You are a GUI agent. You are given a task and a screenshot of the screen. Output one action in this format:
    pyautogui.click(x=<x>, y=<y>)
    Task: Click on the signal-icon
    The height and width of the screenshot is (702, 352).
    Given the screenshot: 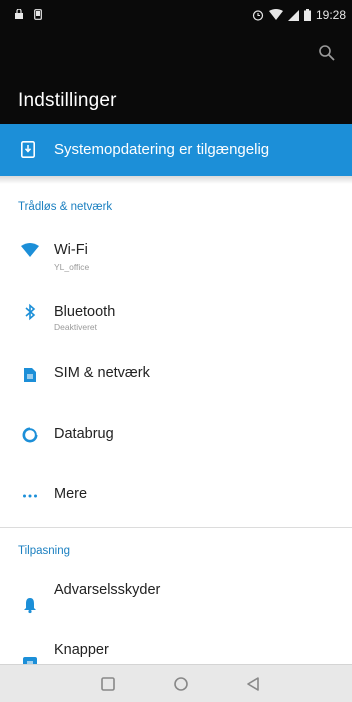 What is the action you would take?
    pyautogui.click(x=293, y=15)
    